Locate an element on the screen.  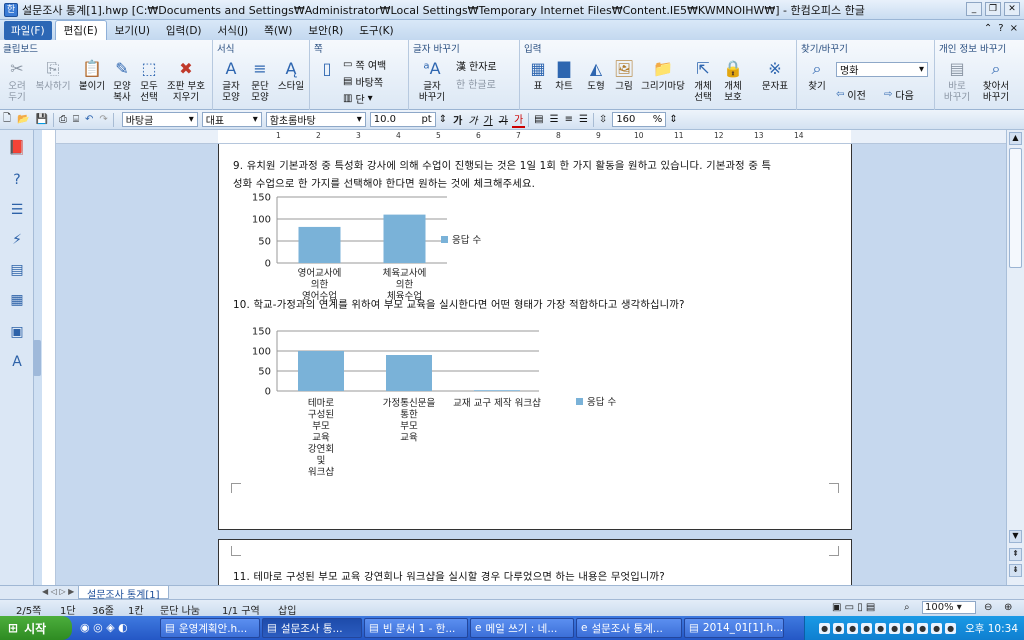
start-button: ⊞ 시작 is located at coordinates (36, 628).